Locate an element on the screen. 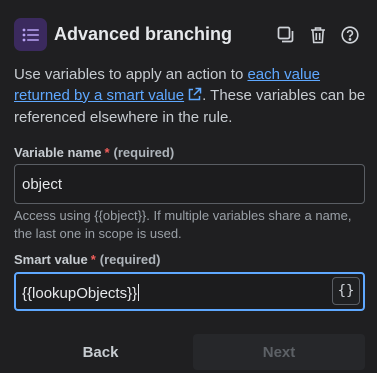 Image resolution: width=377 pixels, height=373 pixels. variable-name-label: Variable name * (required) is located at coordinates (94, 152).